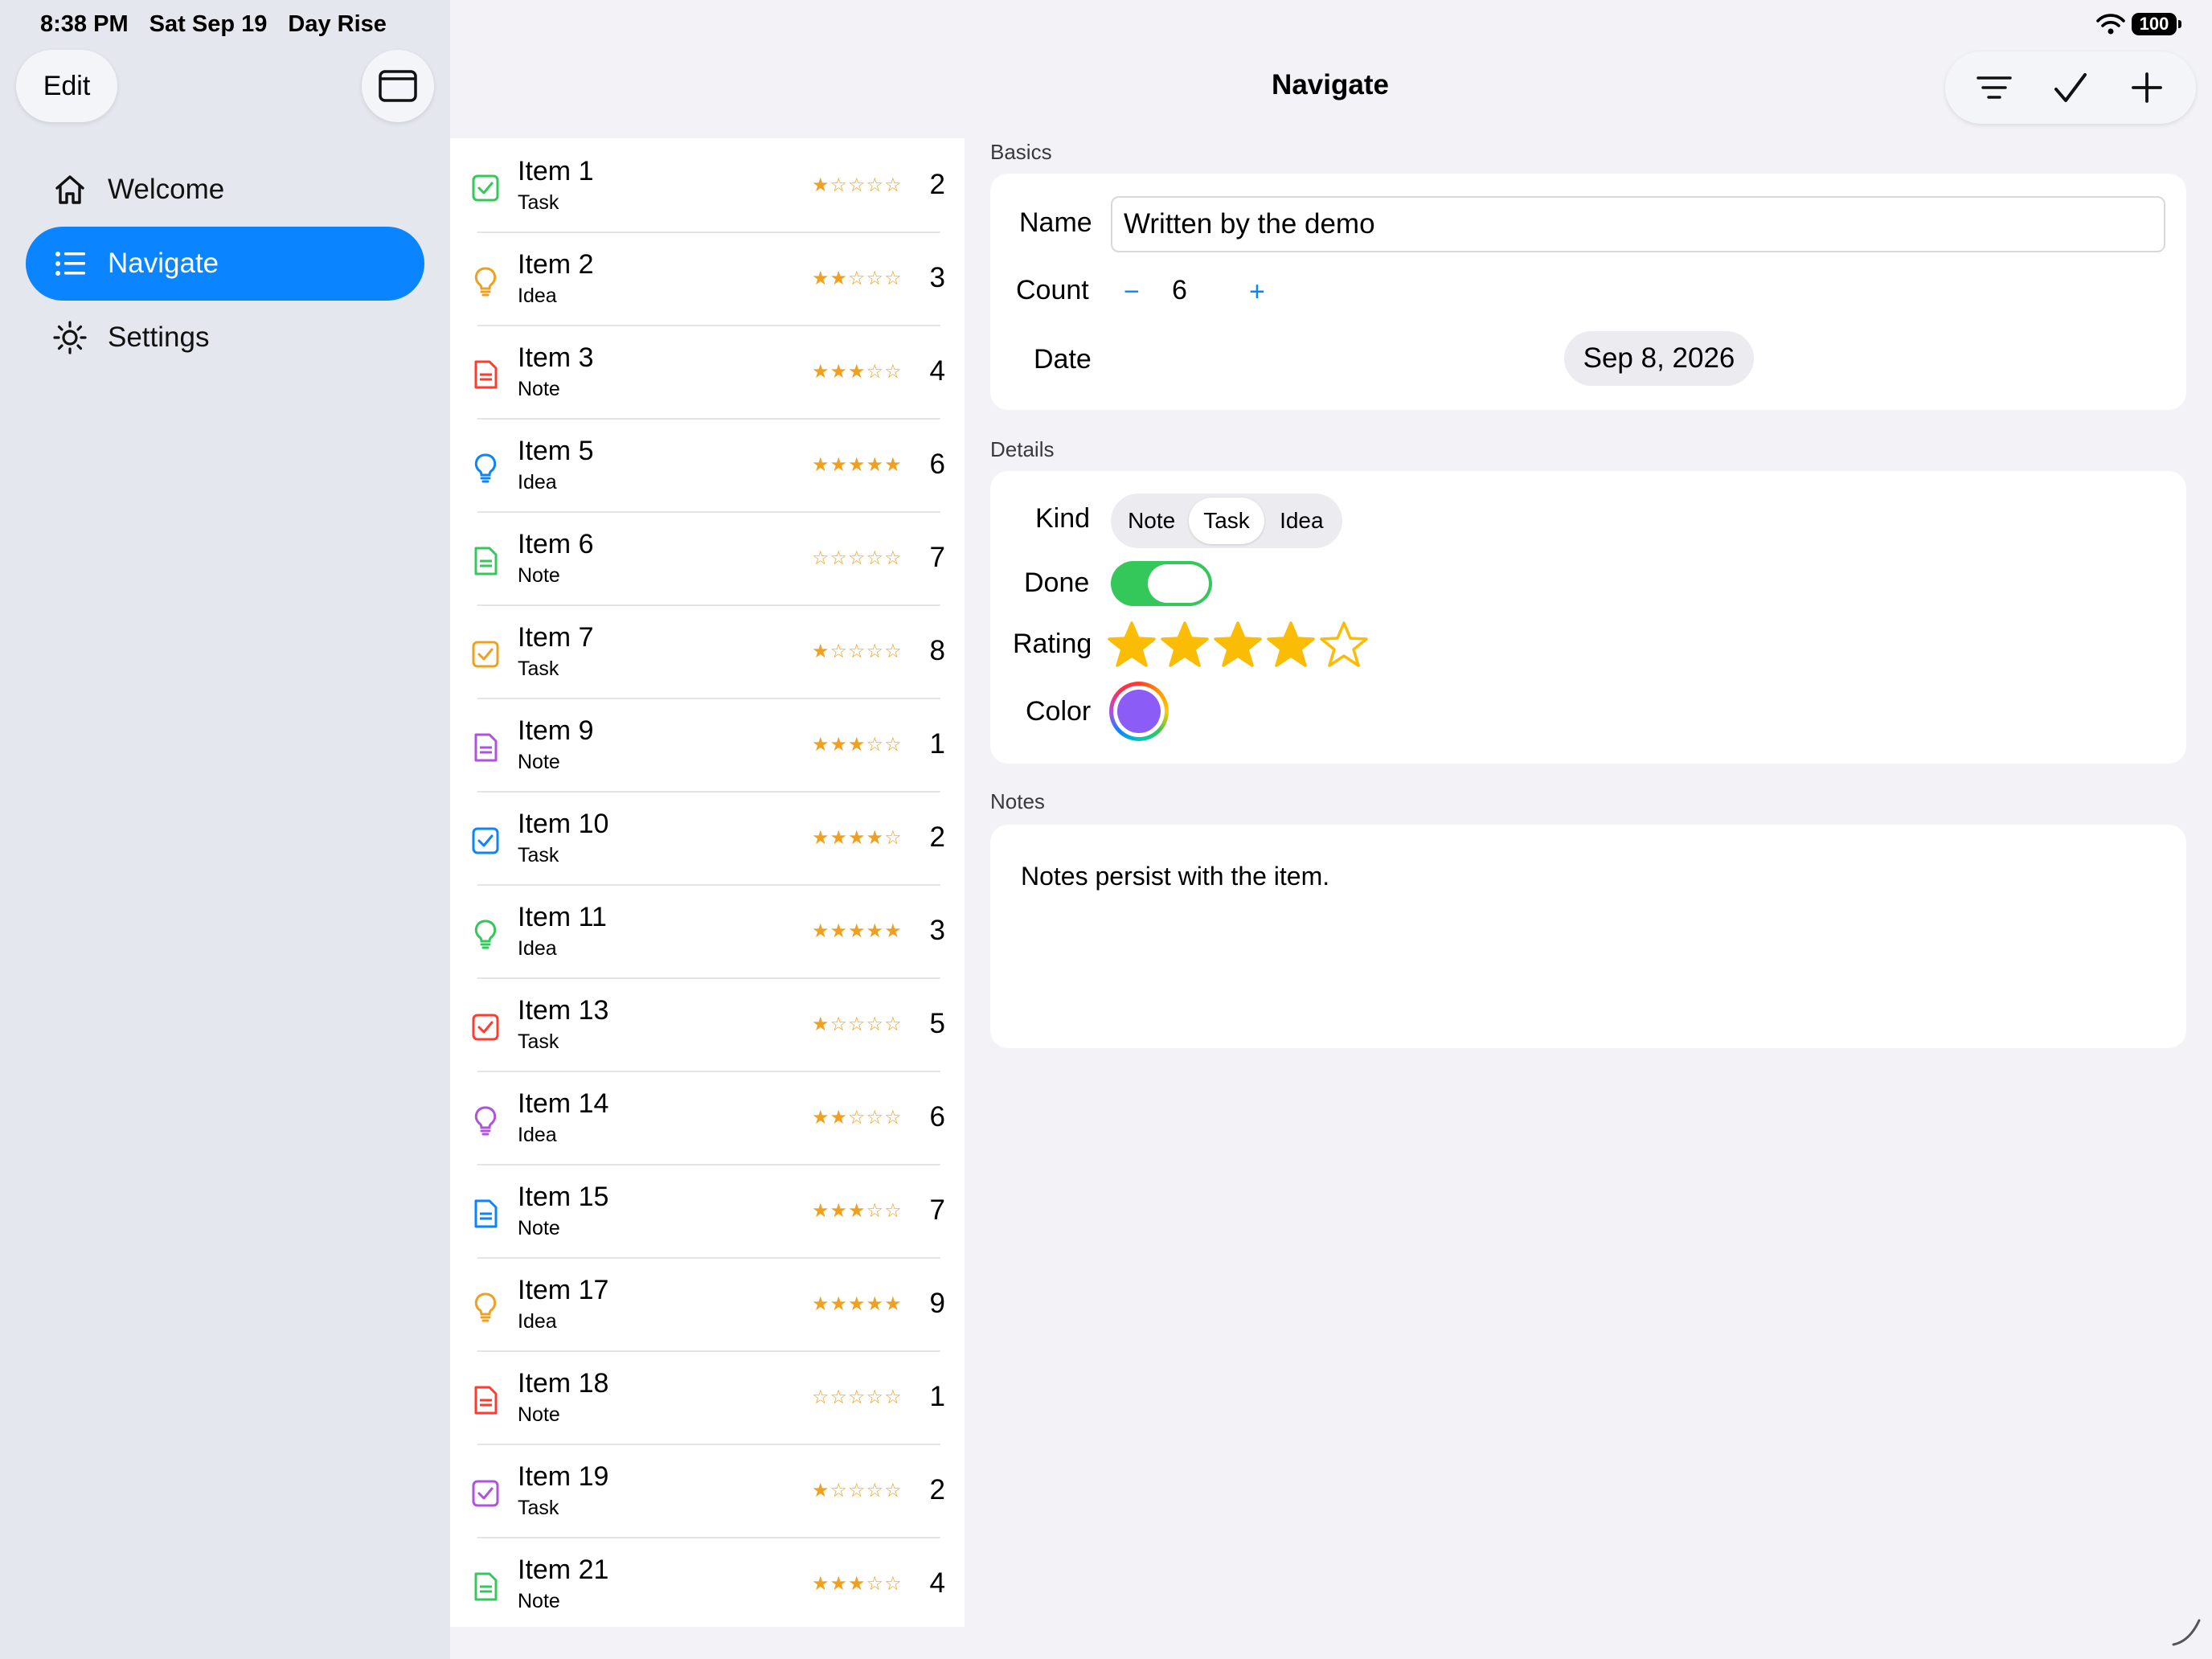 This screenshot has height=1659, width=2212. Describe the element at coordinates (1226, 521) in the screenshot. I see `segment-task: Task` at that location.